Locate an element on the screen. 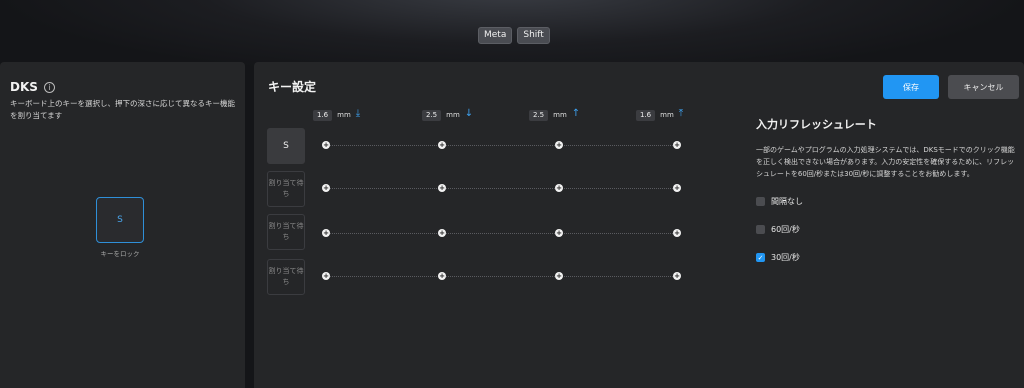 The height and width of the screenshot is (388, 1024). depth-header-1: 1.6 mm ⤓ is located at coordinates (339, 115).